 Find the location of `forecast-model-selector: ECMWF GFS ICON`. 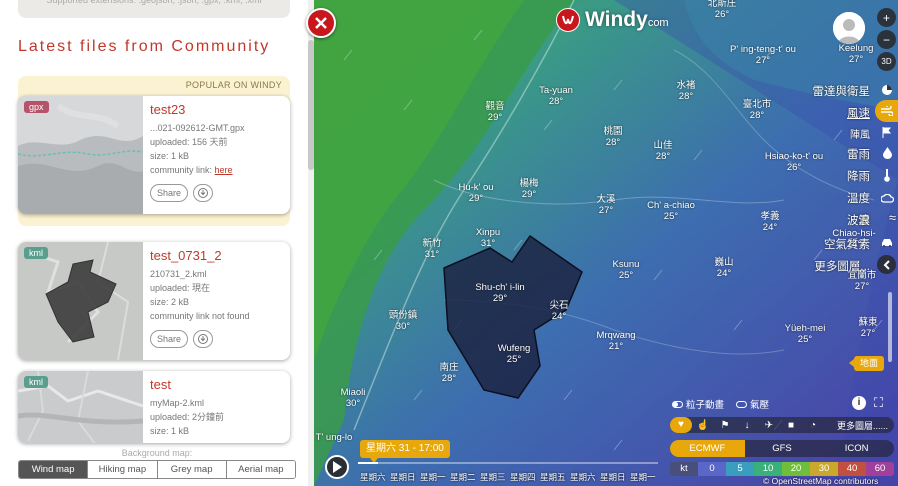

forecast-model-selector: ECMWF GFS ICON is located at coordinates (782, 448).